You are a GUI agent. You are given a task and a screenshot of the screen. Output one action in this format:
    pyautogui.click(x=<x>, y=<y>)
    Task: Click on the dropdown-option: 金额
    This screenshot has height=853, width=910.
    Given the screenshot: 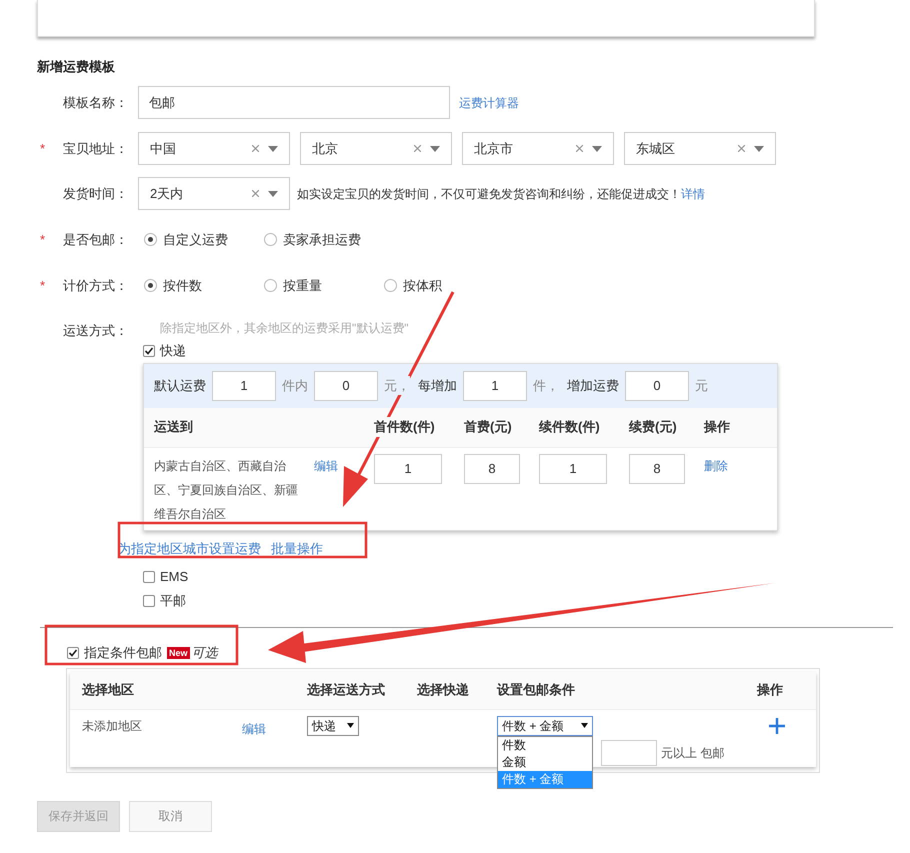 What is the action you would take?
    pyautogui.click(x=545, y=762)
    